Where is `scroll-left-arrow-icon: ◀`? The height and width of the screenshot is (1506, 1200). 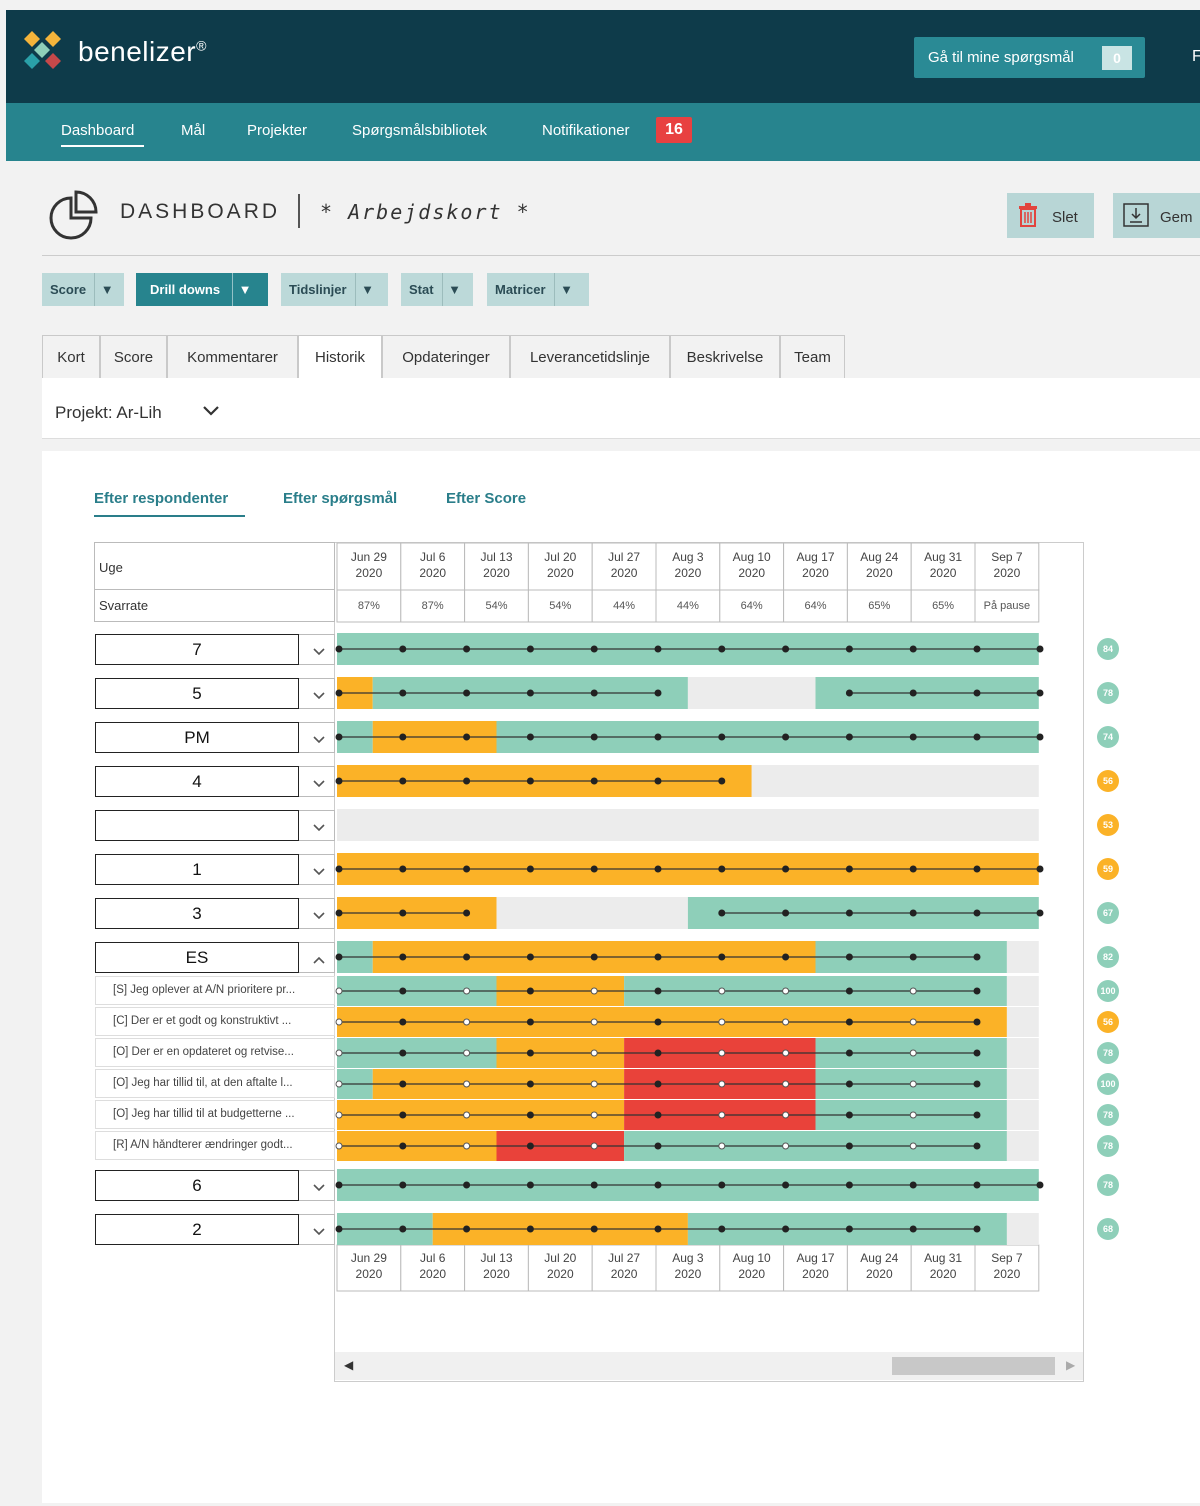
scroll-left-arrow-icon: ◀ is located at coordinates (348, 1365).